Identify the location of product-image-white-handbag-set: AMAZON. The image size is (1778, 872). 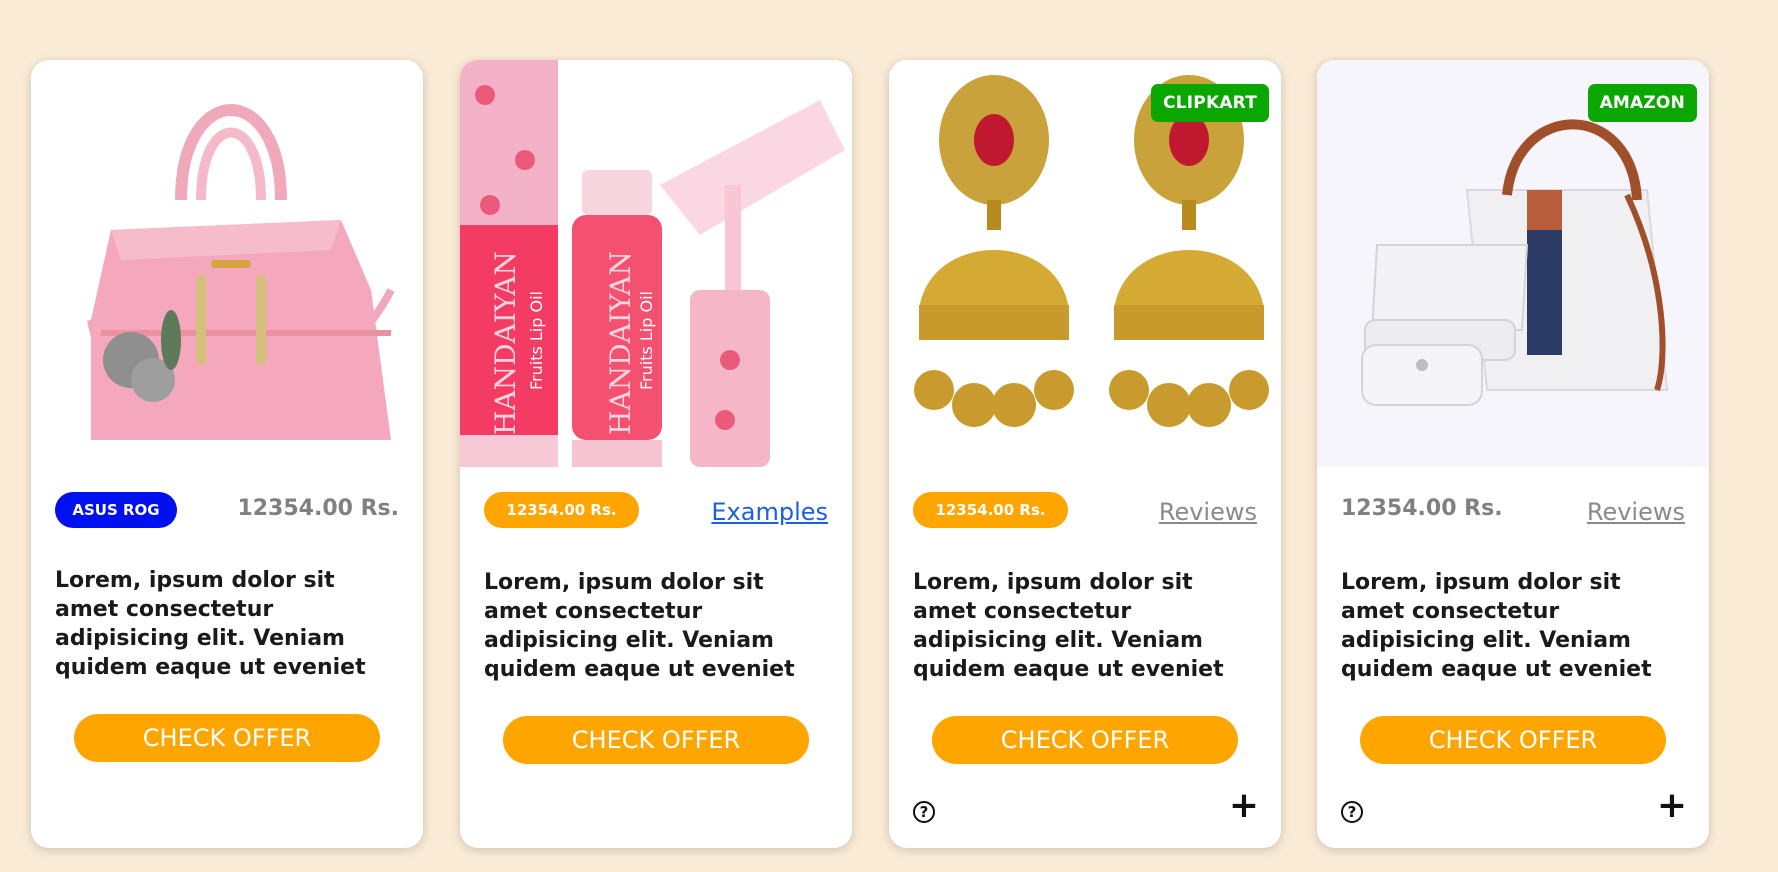
(1513, 263).